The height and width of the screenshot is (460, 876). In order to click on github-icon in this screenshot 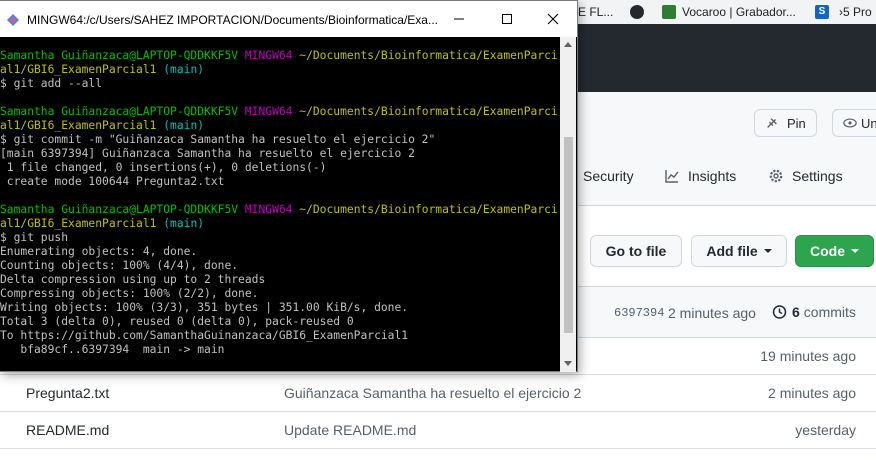, I will do `click(637, 12)`.